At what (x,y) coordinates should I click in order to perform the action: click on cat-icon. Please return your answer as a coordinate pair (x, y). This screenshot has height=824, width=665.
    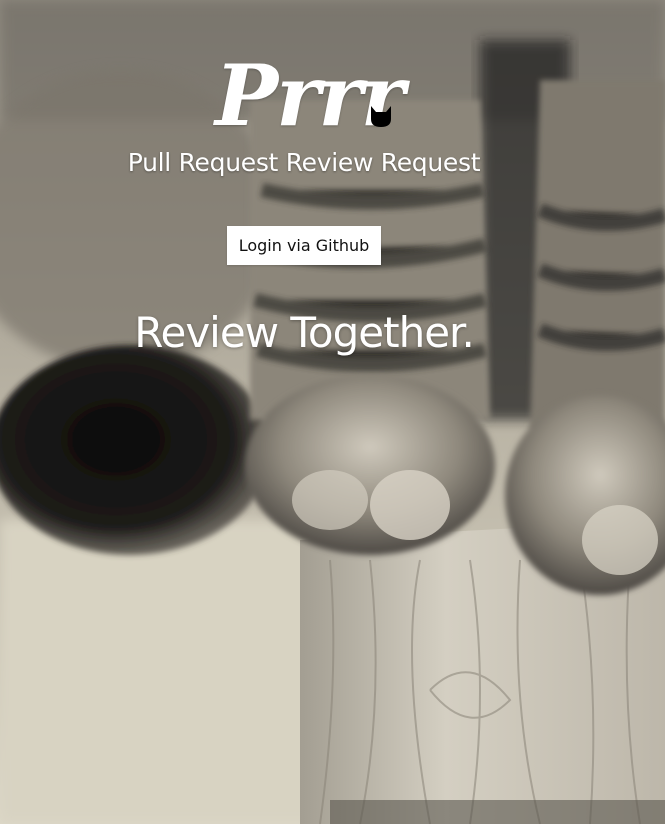
    Looking at the image, I should click on (381, 116).